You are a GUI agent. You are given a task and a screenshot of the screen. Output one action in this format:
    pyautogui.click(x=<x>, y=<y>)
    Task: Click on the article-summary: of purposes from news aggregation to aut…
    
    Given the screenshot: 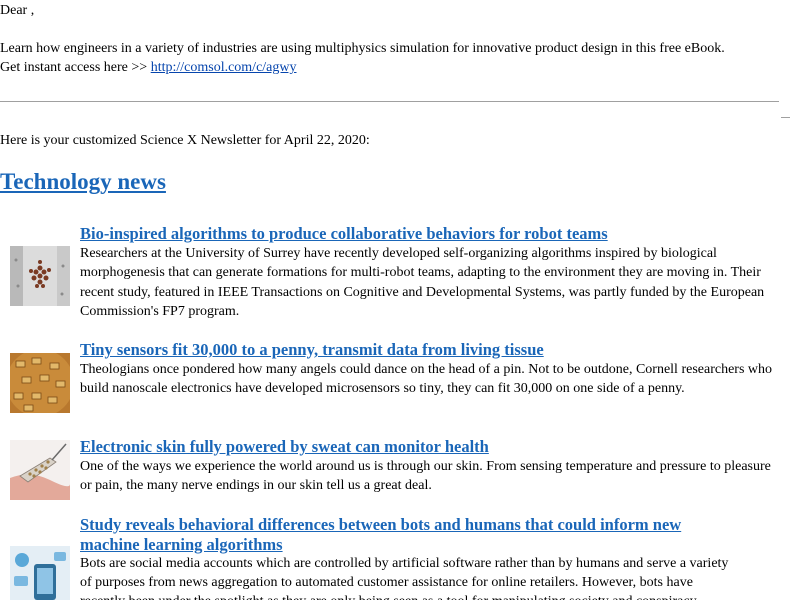 What is the action you would take?
    pyautogui.click(x=386, y=582)
    